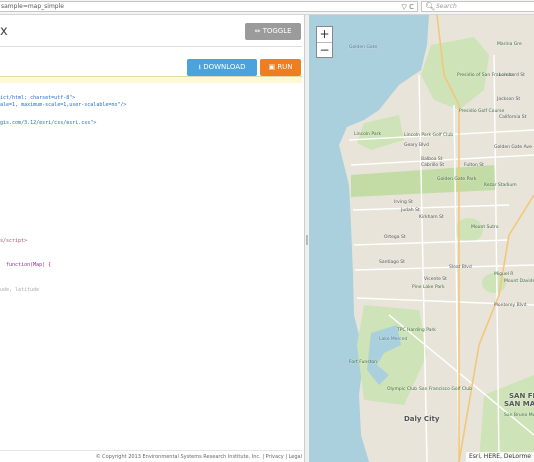  I want to click on toggle-label: TOGGLE, so click(277, 31).